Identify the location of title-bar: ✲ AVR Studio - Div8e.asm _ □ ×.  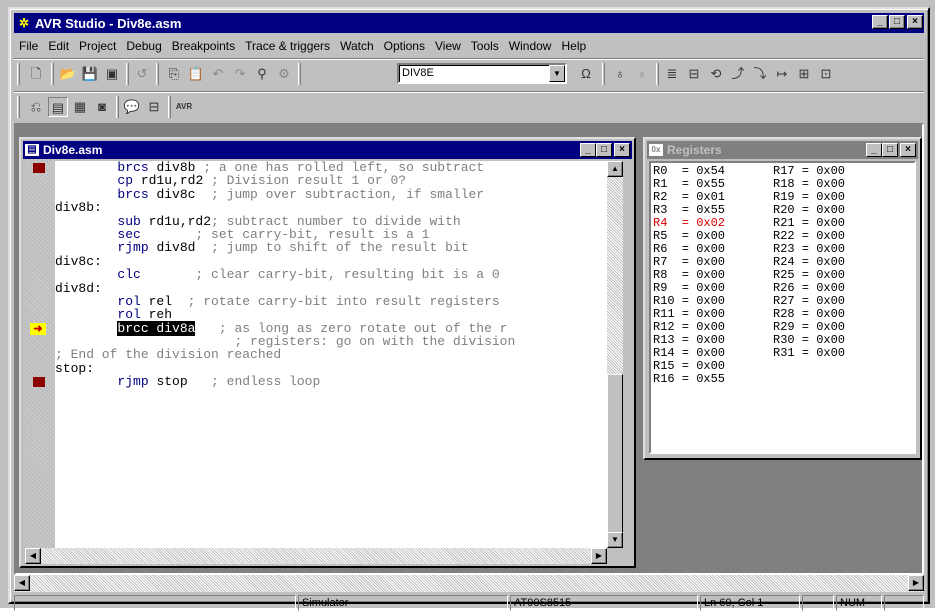
(469, 23).